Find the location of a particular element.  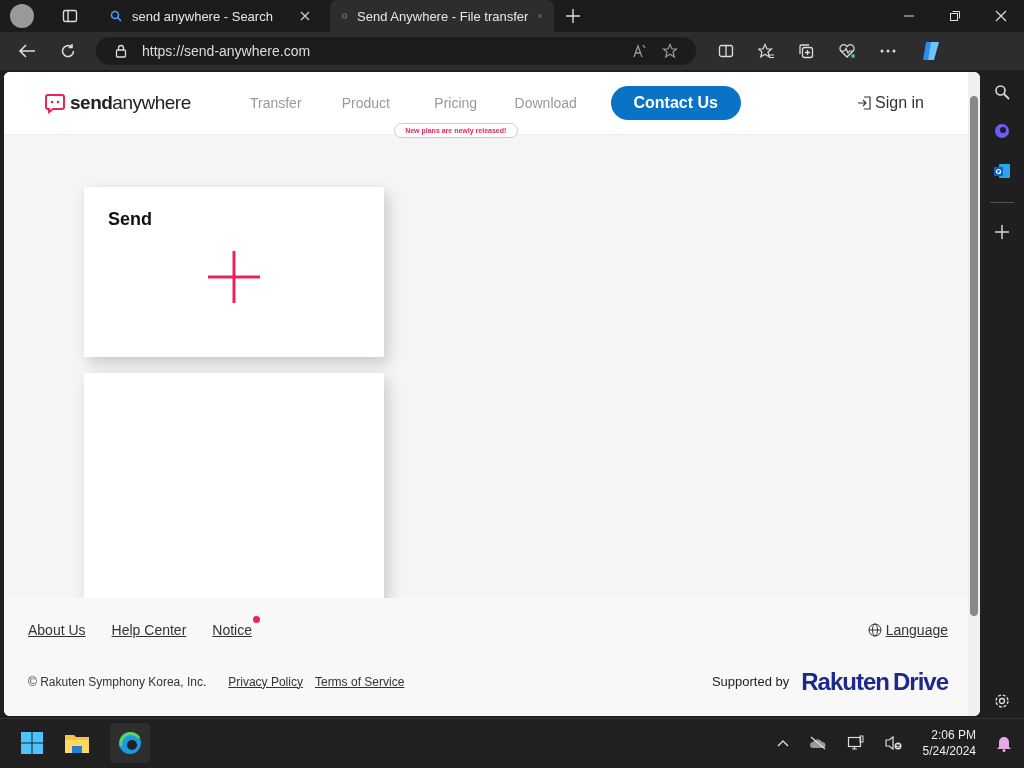

browser-icon is located at coordinates (130, 743).